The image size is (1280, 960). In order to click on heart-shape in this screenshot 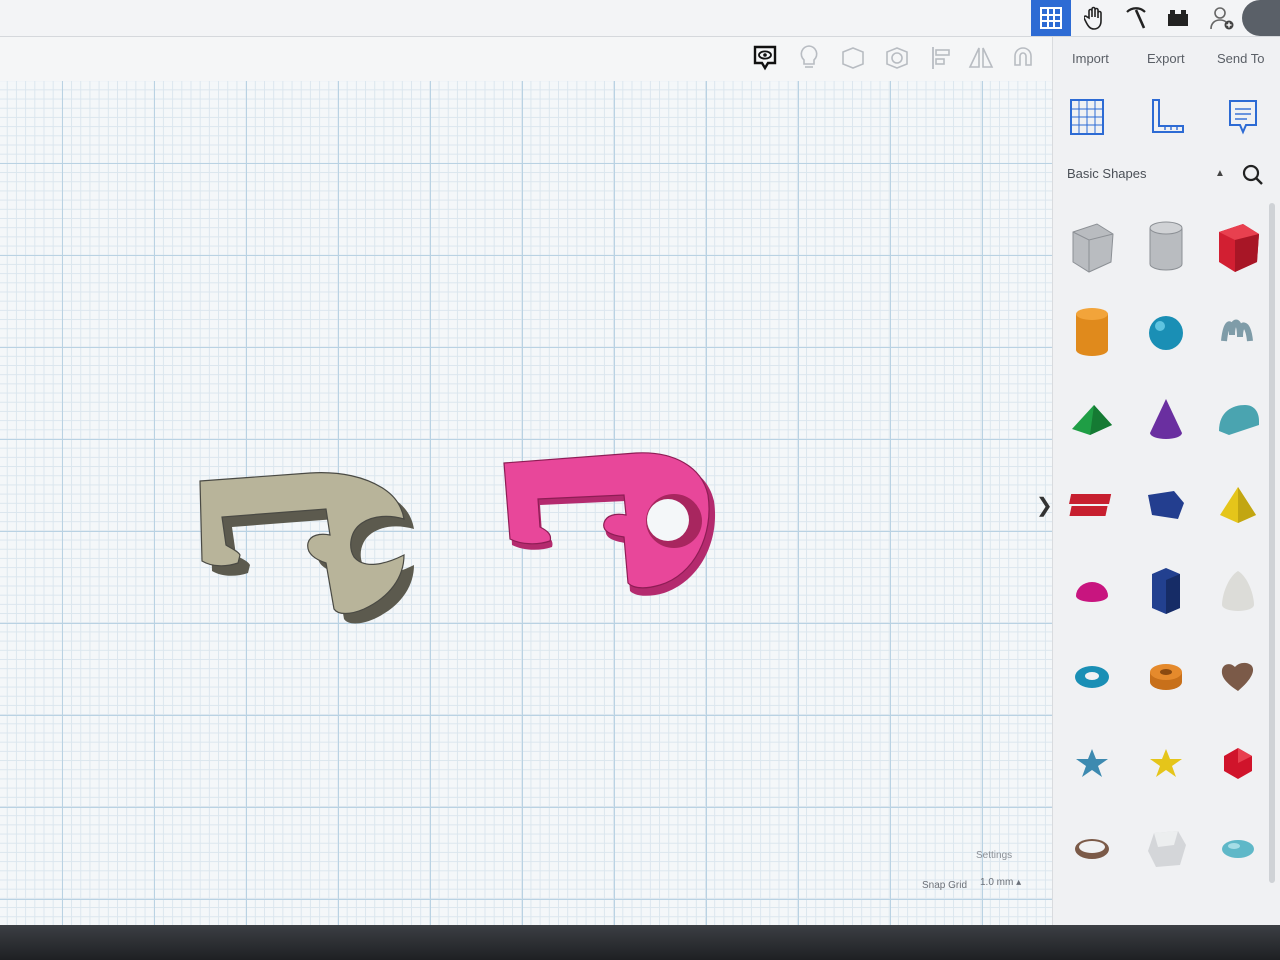, I will do `click(1238, 677)`.